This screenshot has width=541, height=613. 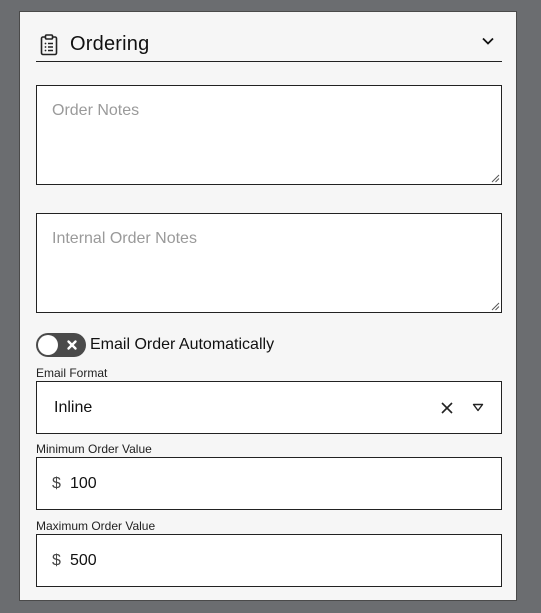 I want to click on clipboard-list-icon, so click(x=49, y=45).